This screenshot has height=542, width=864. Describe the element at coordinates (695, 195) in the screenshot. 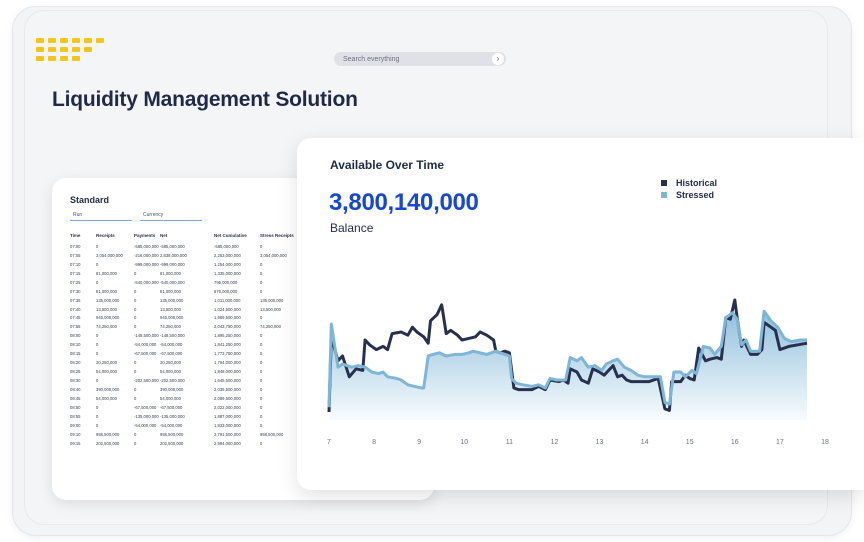

I see `legend-label-stressed: Stressed` at that location.